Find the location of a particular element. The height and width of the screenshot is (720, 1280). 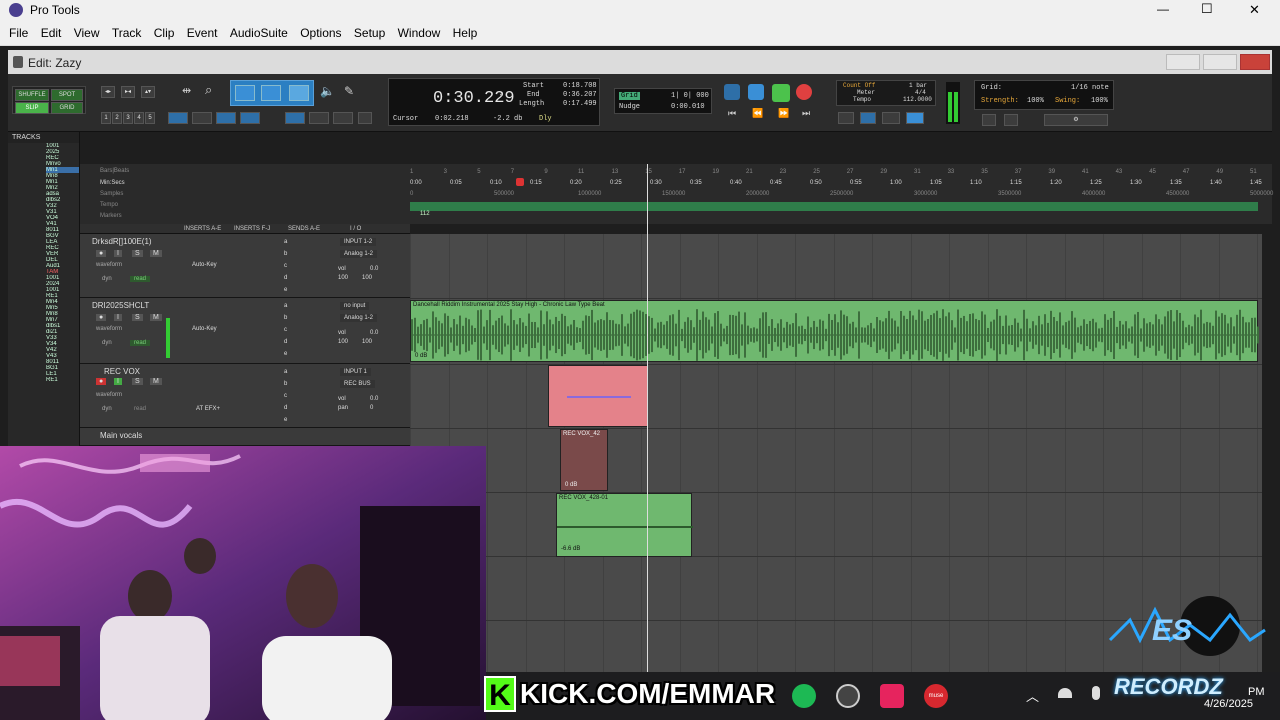

zoom-preset-2: 2 is located at coordinates (117, 118).